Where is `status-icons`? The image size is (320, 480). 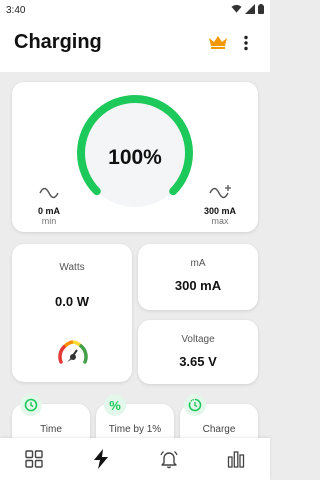
status-icons is located at coordinates (247, 9).